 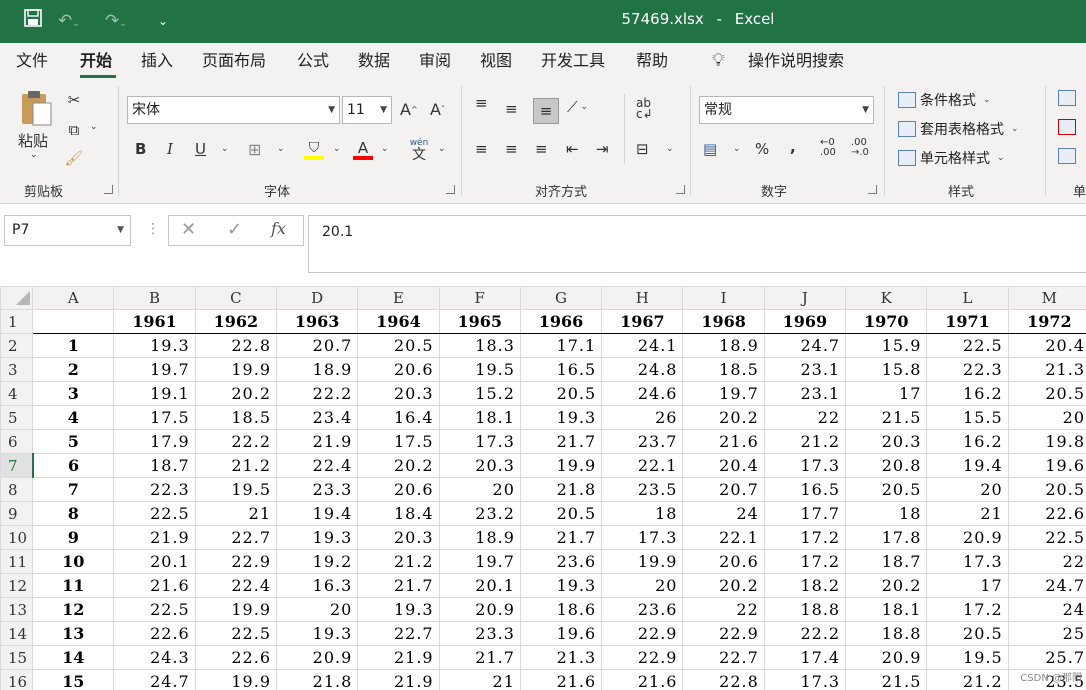 What do you see at coordinates (398, 321) in the screenshot?
I see `year-header-cell: 1964` at bounding box center [398, 321].